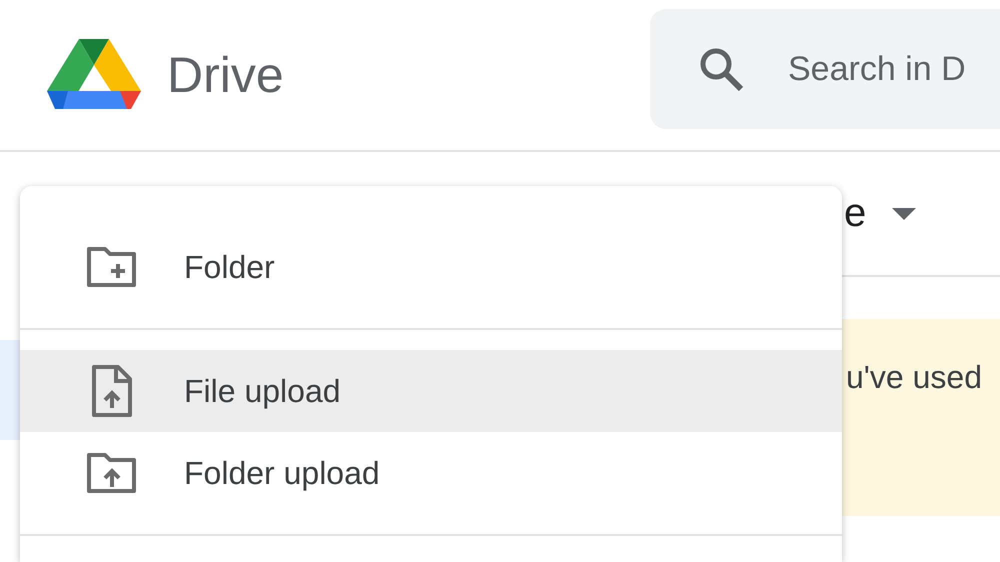 This screenshot has height=562, width=1000. Describe the element at coordinates (225, 75) in the screenshot. I see `app-name: Drive` at that location.